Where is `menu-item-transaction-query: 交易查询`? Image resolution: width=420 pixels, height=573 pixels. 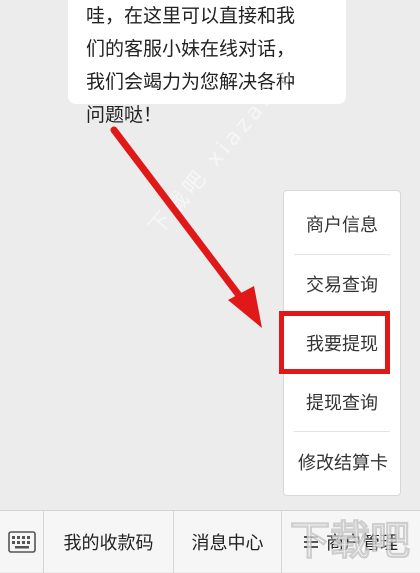
menu-item-transaction-query: 交易查询 is located at coordinates (342, 284).